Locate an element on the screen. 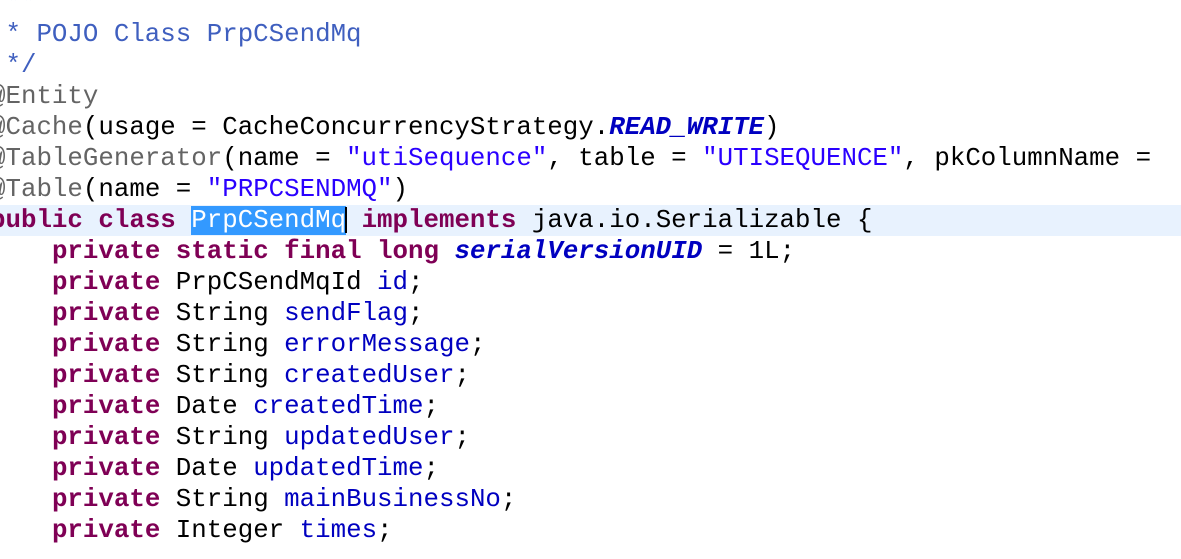 Image resolution: width=1181 pixels, height=559 pixels. code-line-content: private Date updatedTime; is located at coordinates (219, 468).